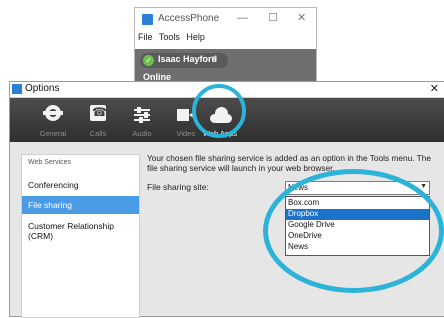  Describe the element at coordinates (214, 58) in the screenshot. I see `chevron-down-icon: ▼` at that location.